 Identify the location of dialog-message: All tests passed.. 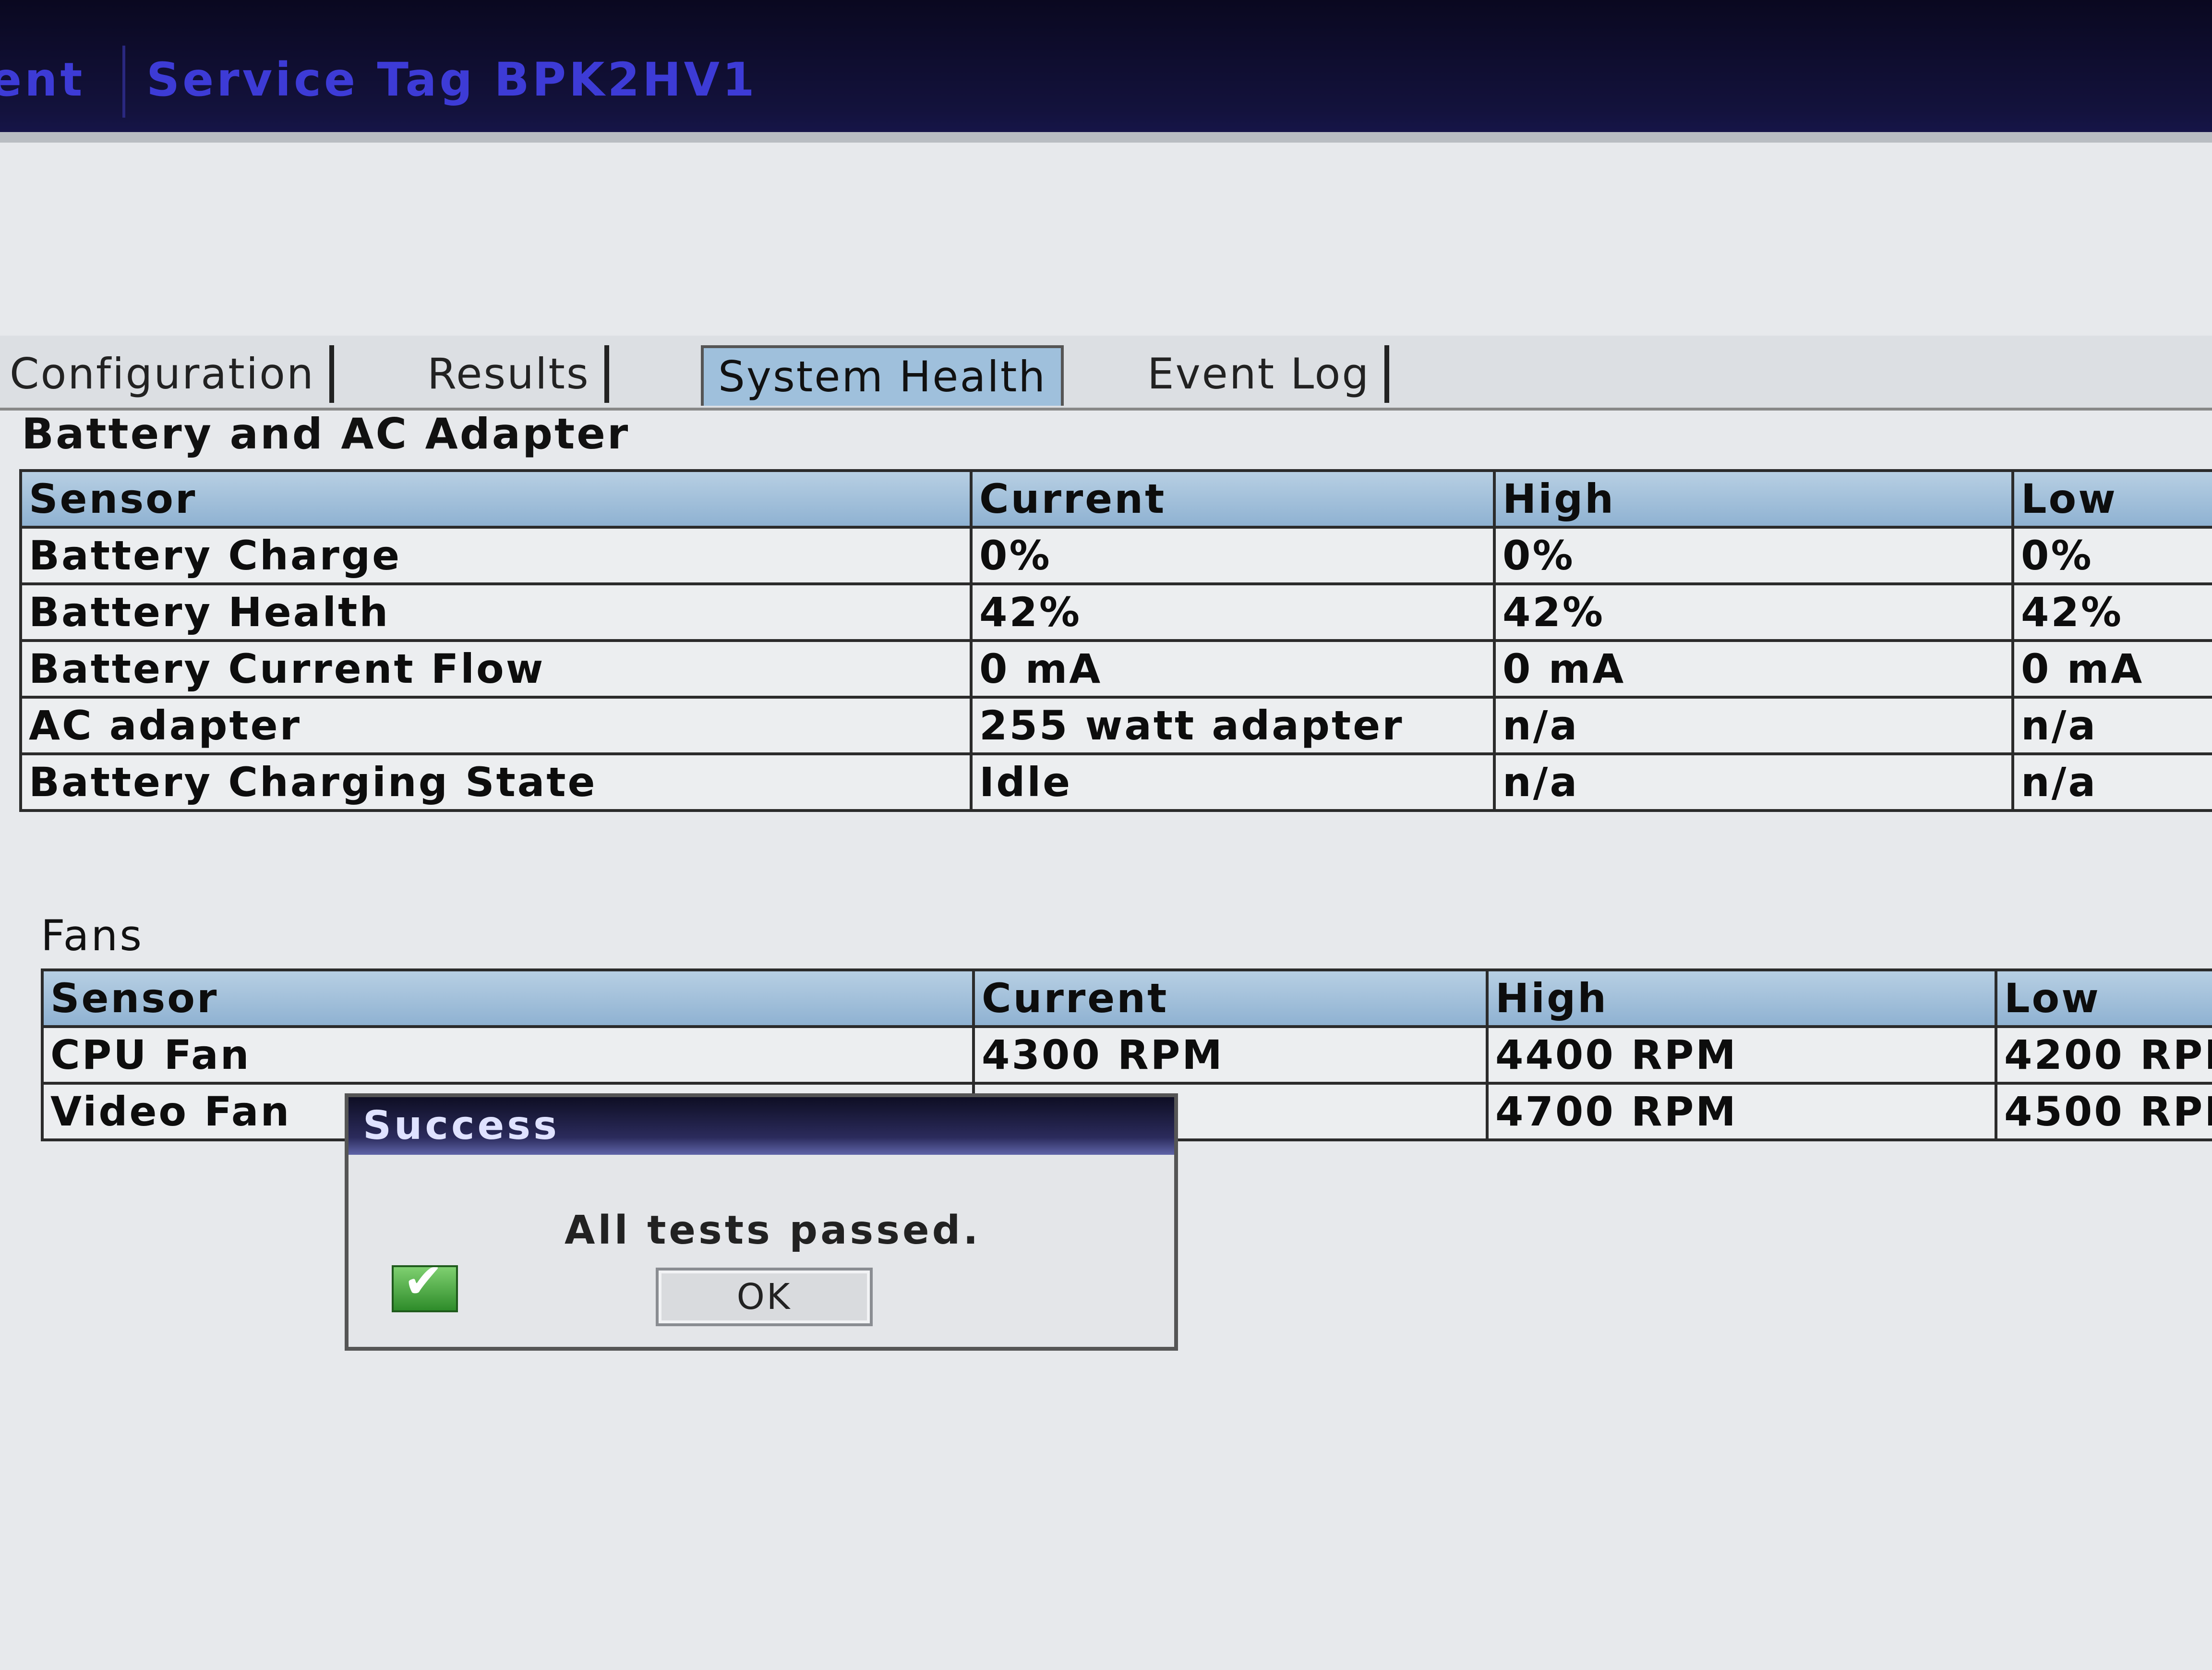
(773, 1231).